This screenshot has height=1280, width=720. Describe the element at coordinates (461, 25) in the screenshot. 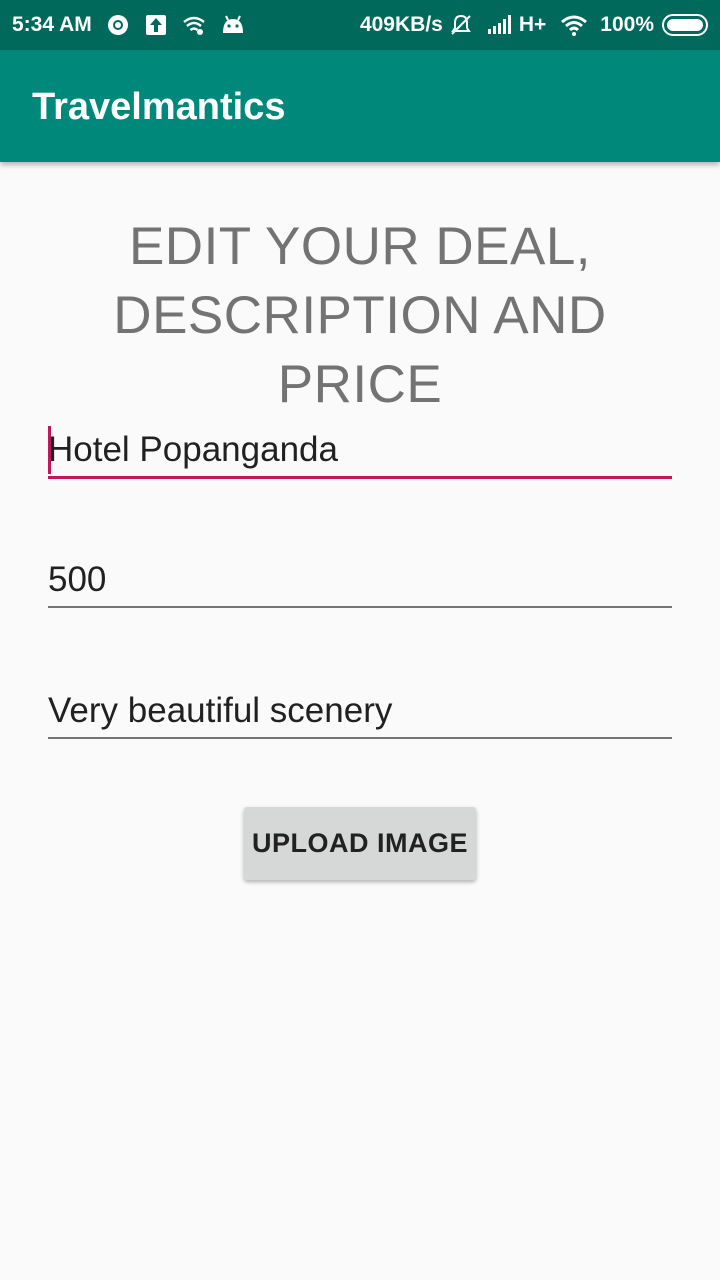

I see `mute-icon` at that location.